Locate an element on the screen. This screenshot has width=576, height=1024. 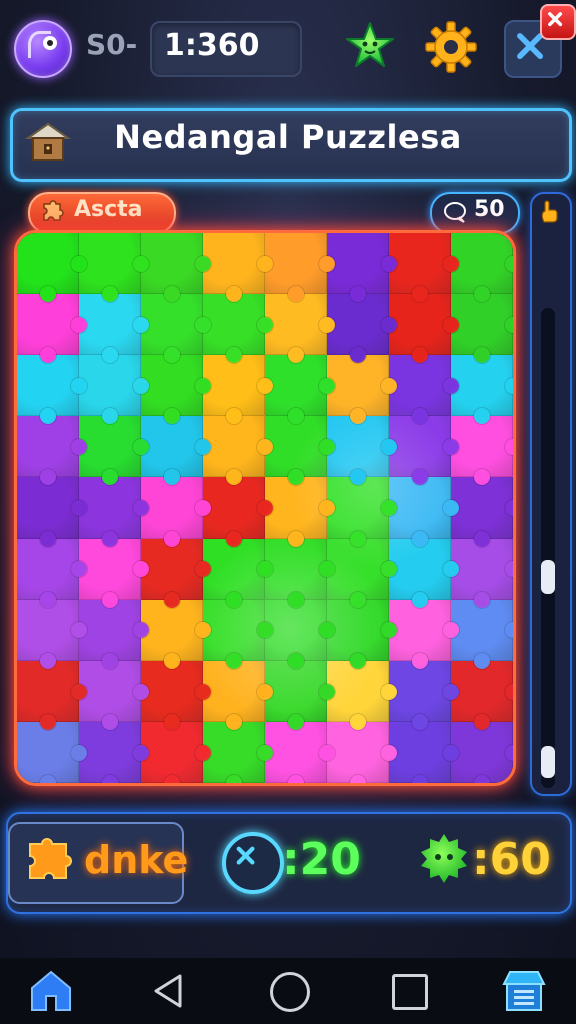
gear-icon is located at coordinates (451, 47).